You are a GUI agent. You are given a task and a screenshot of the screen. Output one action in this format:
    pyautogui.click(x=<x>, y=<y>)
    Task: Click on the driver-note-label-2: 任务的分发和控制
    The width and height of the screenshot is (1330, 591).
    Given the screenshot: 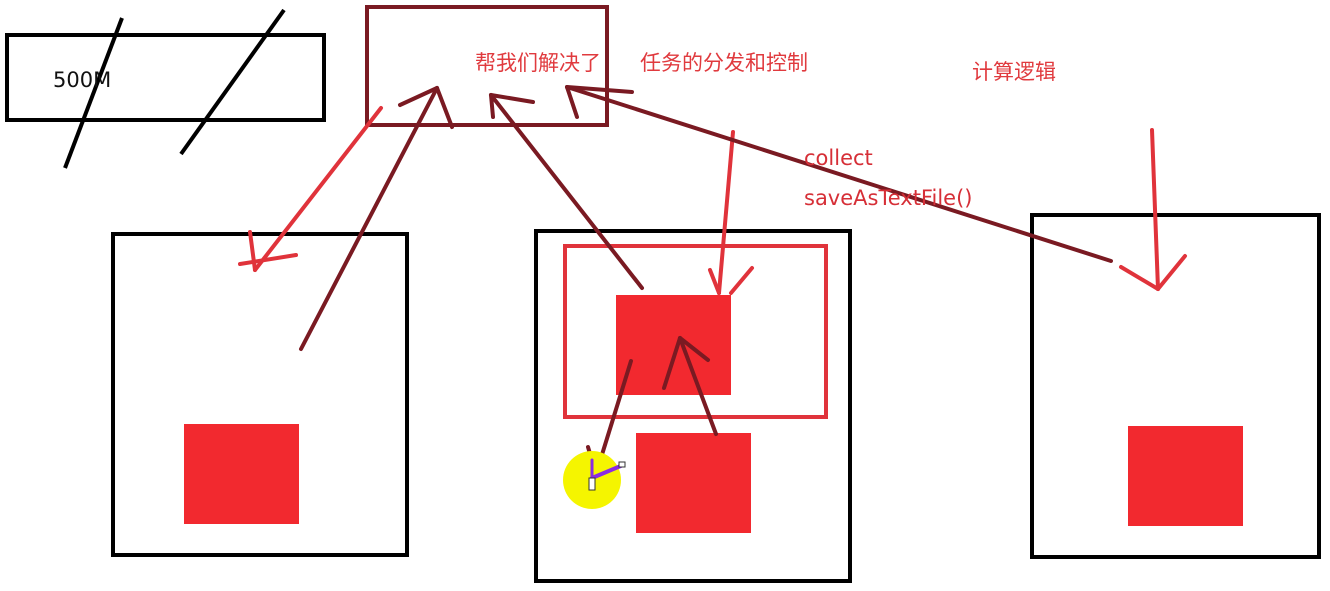 What is the action you would take?
    pyautogui.click(x=724, y=63)
    